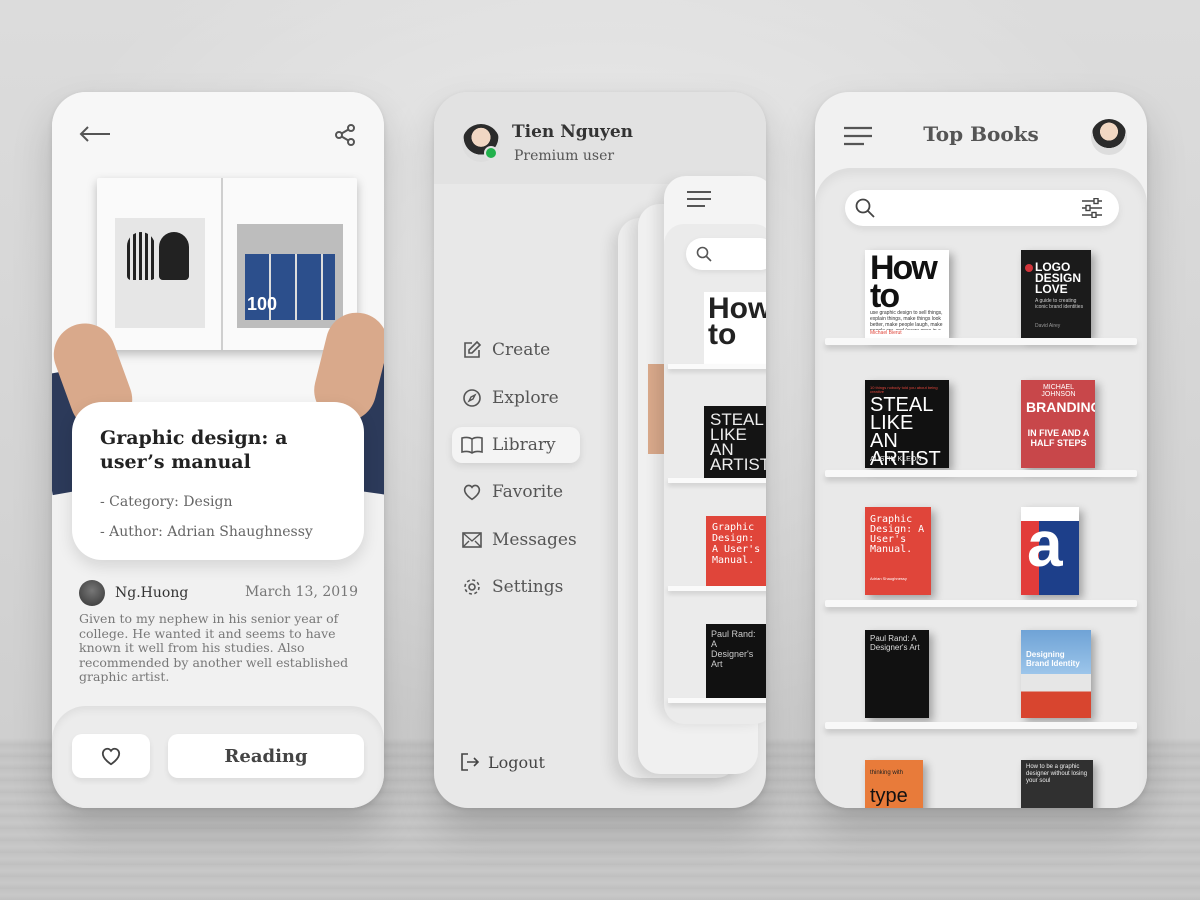 The image size is (1200, 900). Describe the element at coordinates (865, 208) in the screenshot. I see `search-icon` at that location.